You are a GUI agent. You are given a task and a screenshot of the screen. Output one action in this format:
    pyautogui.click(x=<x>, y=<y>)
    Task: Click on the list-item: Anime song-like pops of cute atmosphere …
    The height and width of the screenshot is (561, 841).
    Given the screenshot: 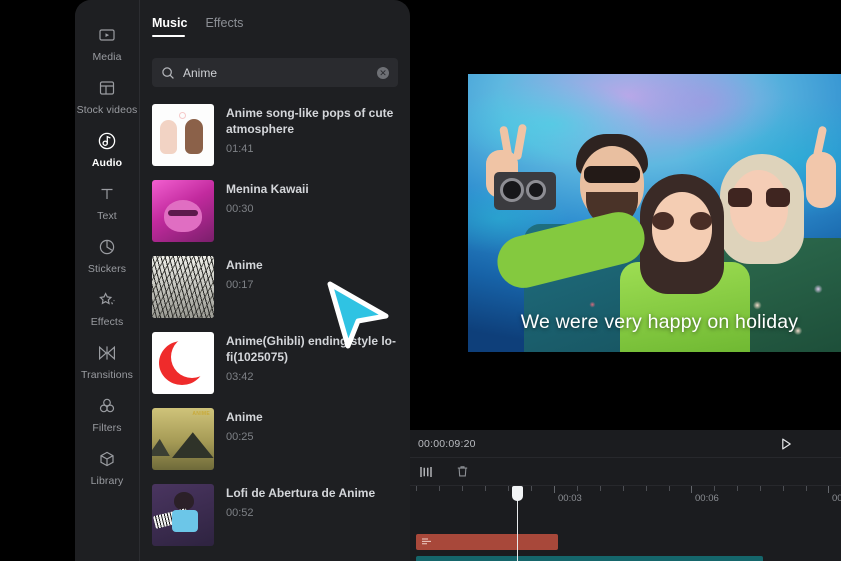 What is the action you would take?
    pyautogui.click(x=275, y=136)
    